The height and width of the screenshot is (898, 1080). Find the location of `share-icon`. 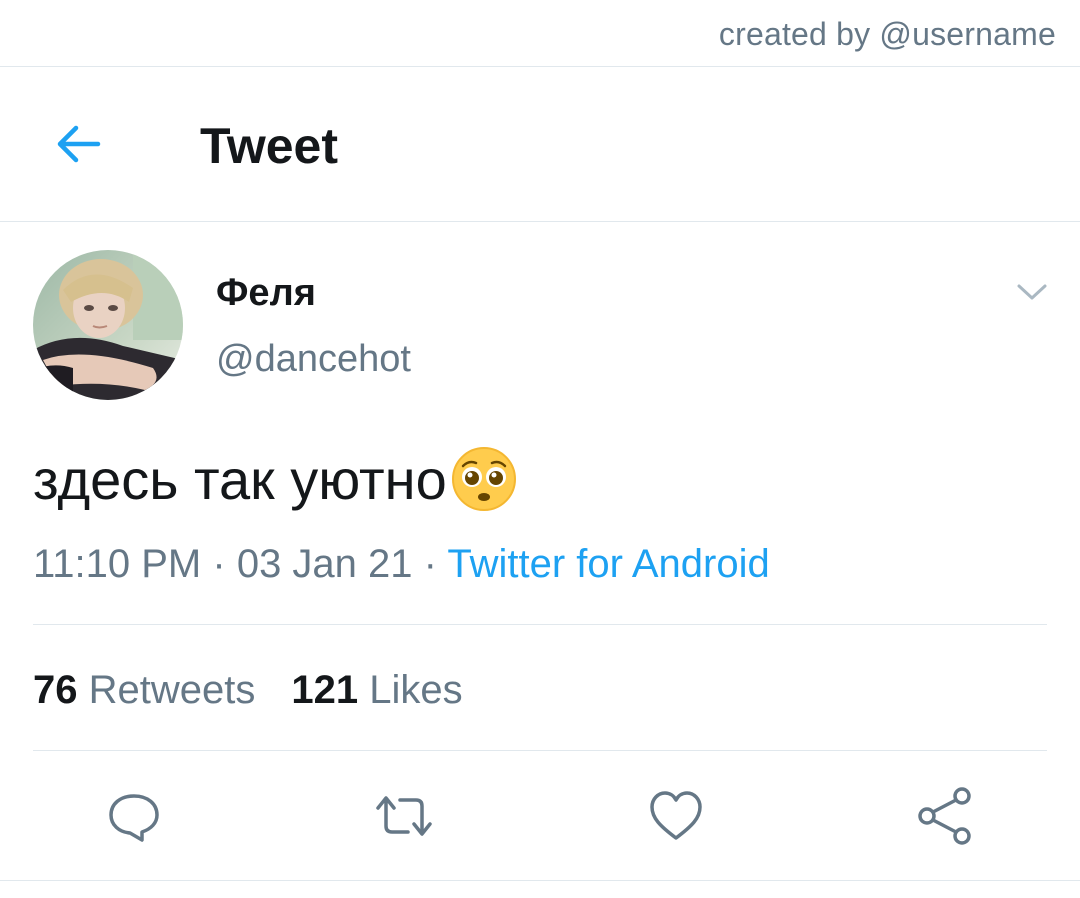

share-icon is located at coordinates (944, 816).